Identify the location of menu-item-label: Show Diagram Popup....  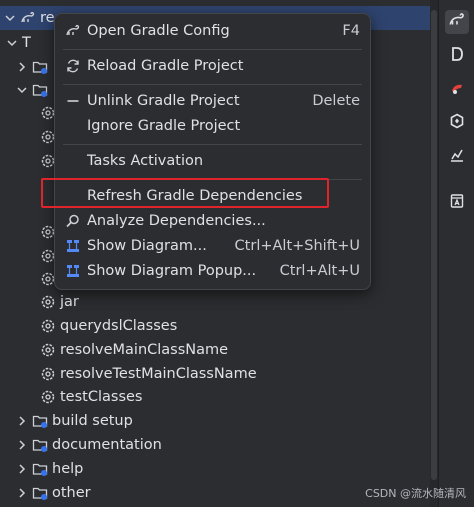
(172, 271).